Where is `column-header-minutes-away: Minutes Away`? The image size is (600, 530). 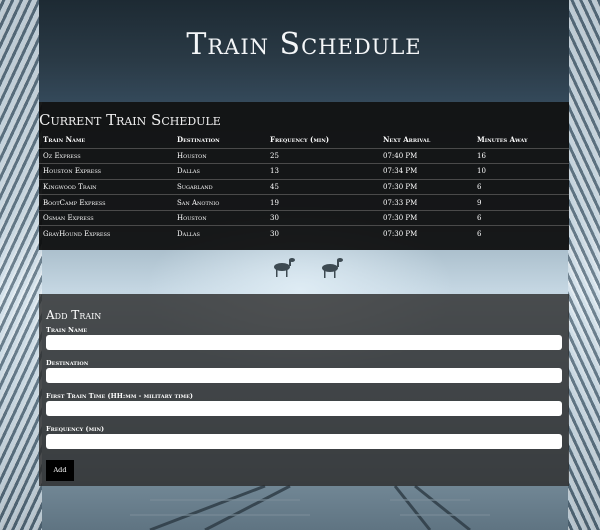 column-header-minutes-away: Minutes Away is located at coordinates (502, 140).